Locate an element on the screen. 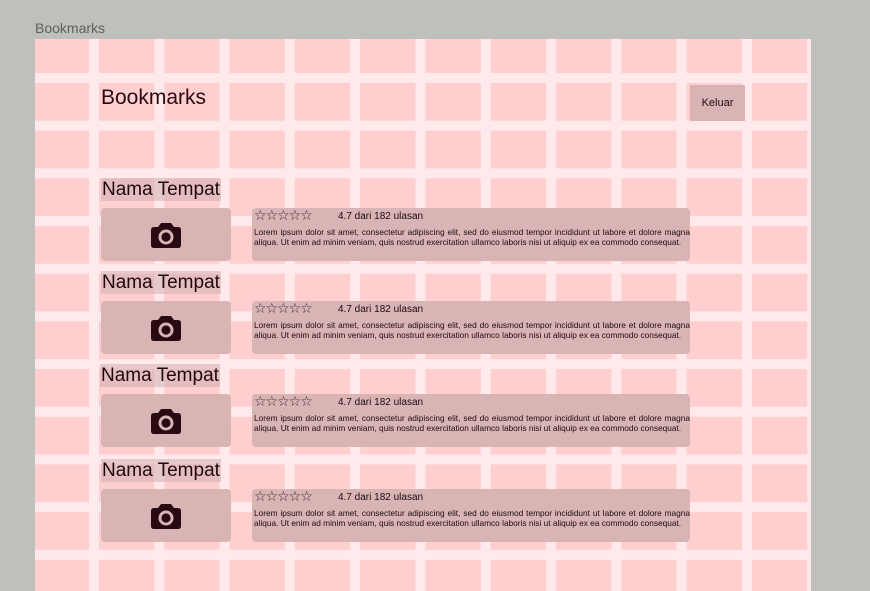 Image resolution: width=870 pixels, height=591 pixels. frame-label: Bookmarks is located at coordinates (70, 28).